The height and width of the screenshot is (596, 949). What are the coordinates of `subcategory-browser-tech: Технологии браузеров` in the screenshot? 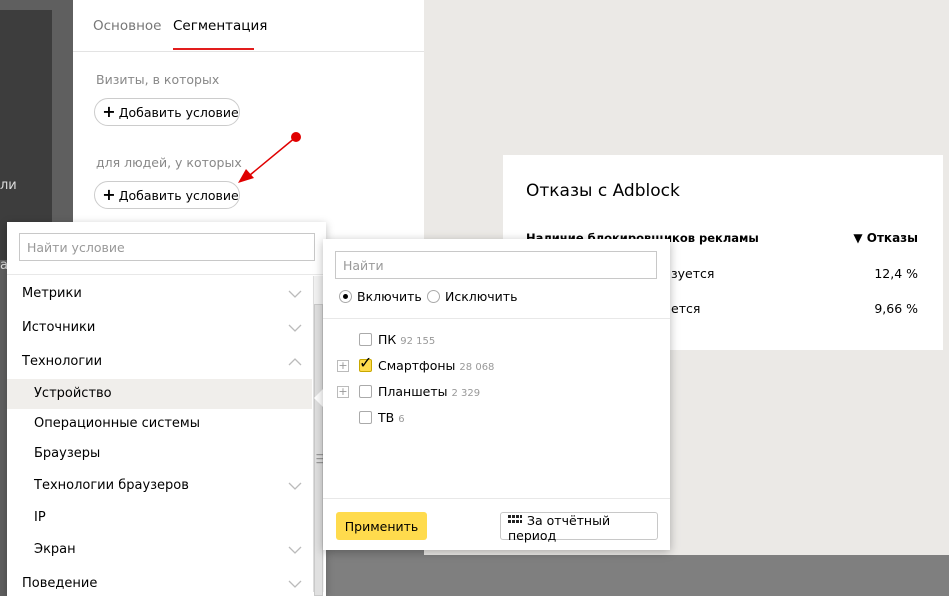 It's located at (159, 486).